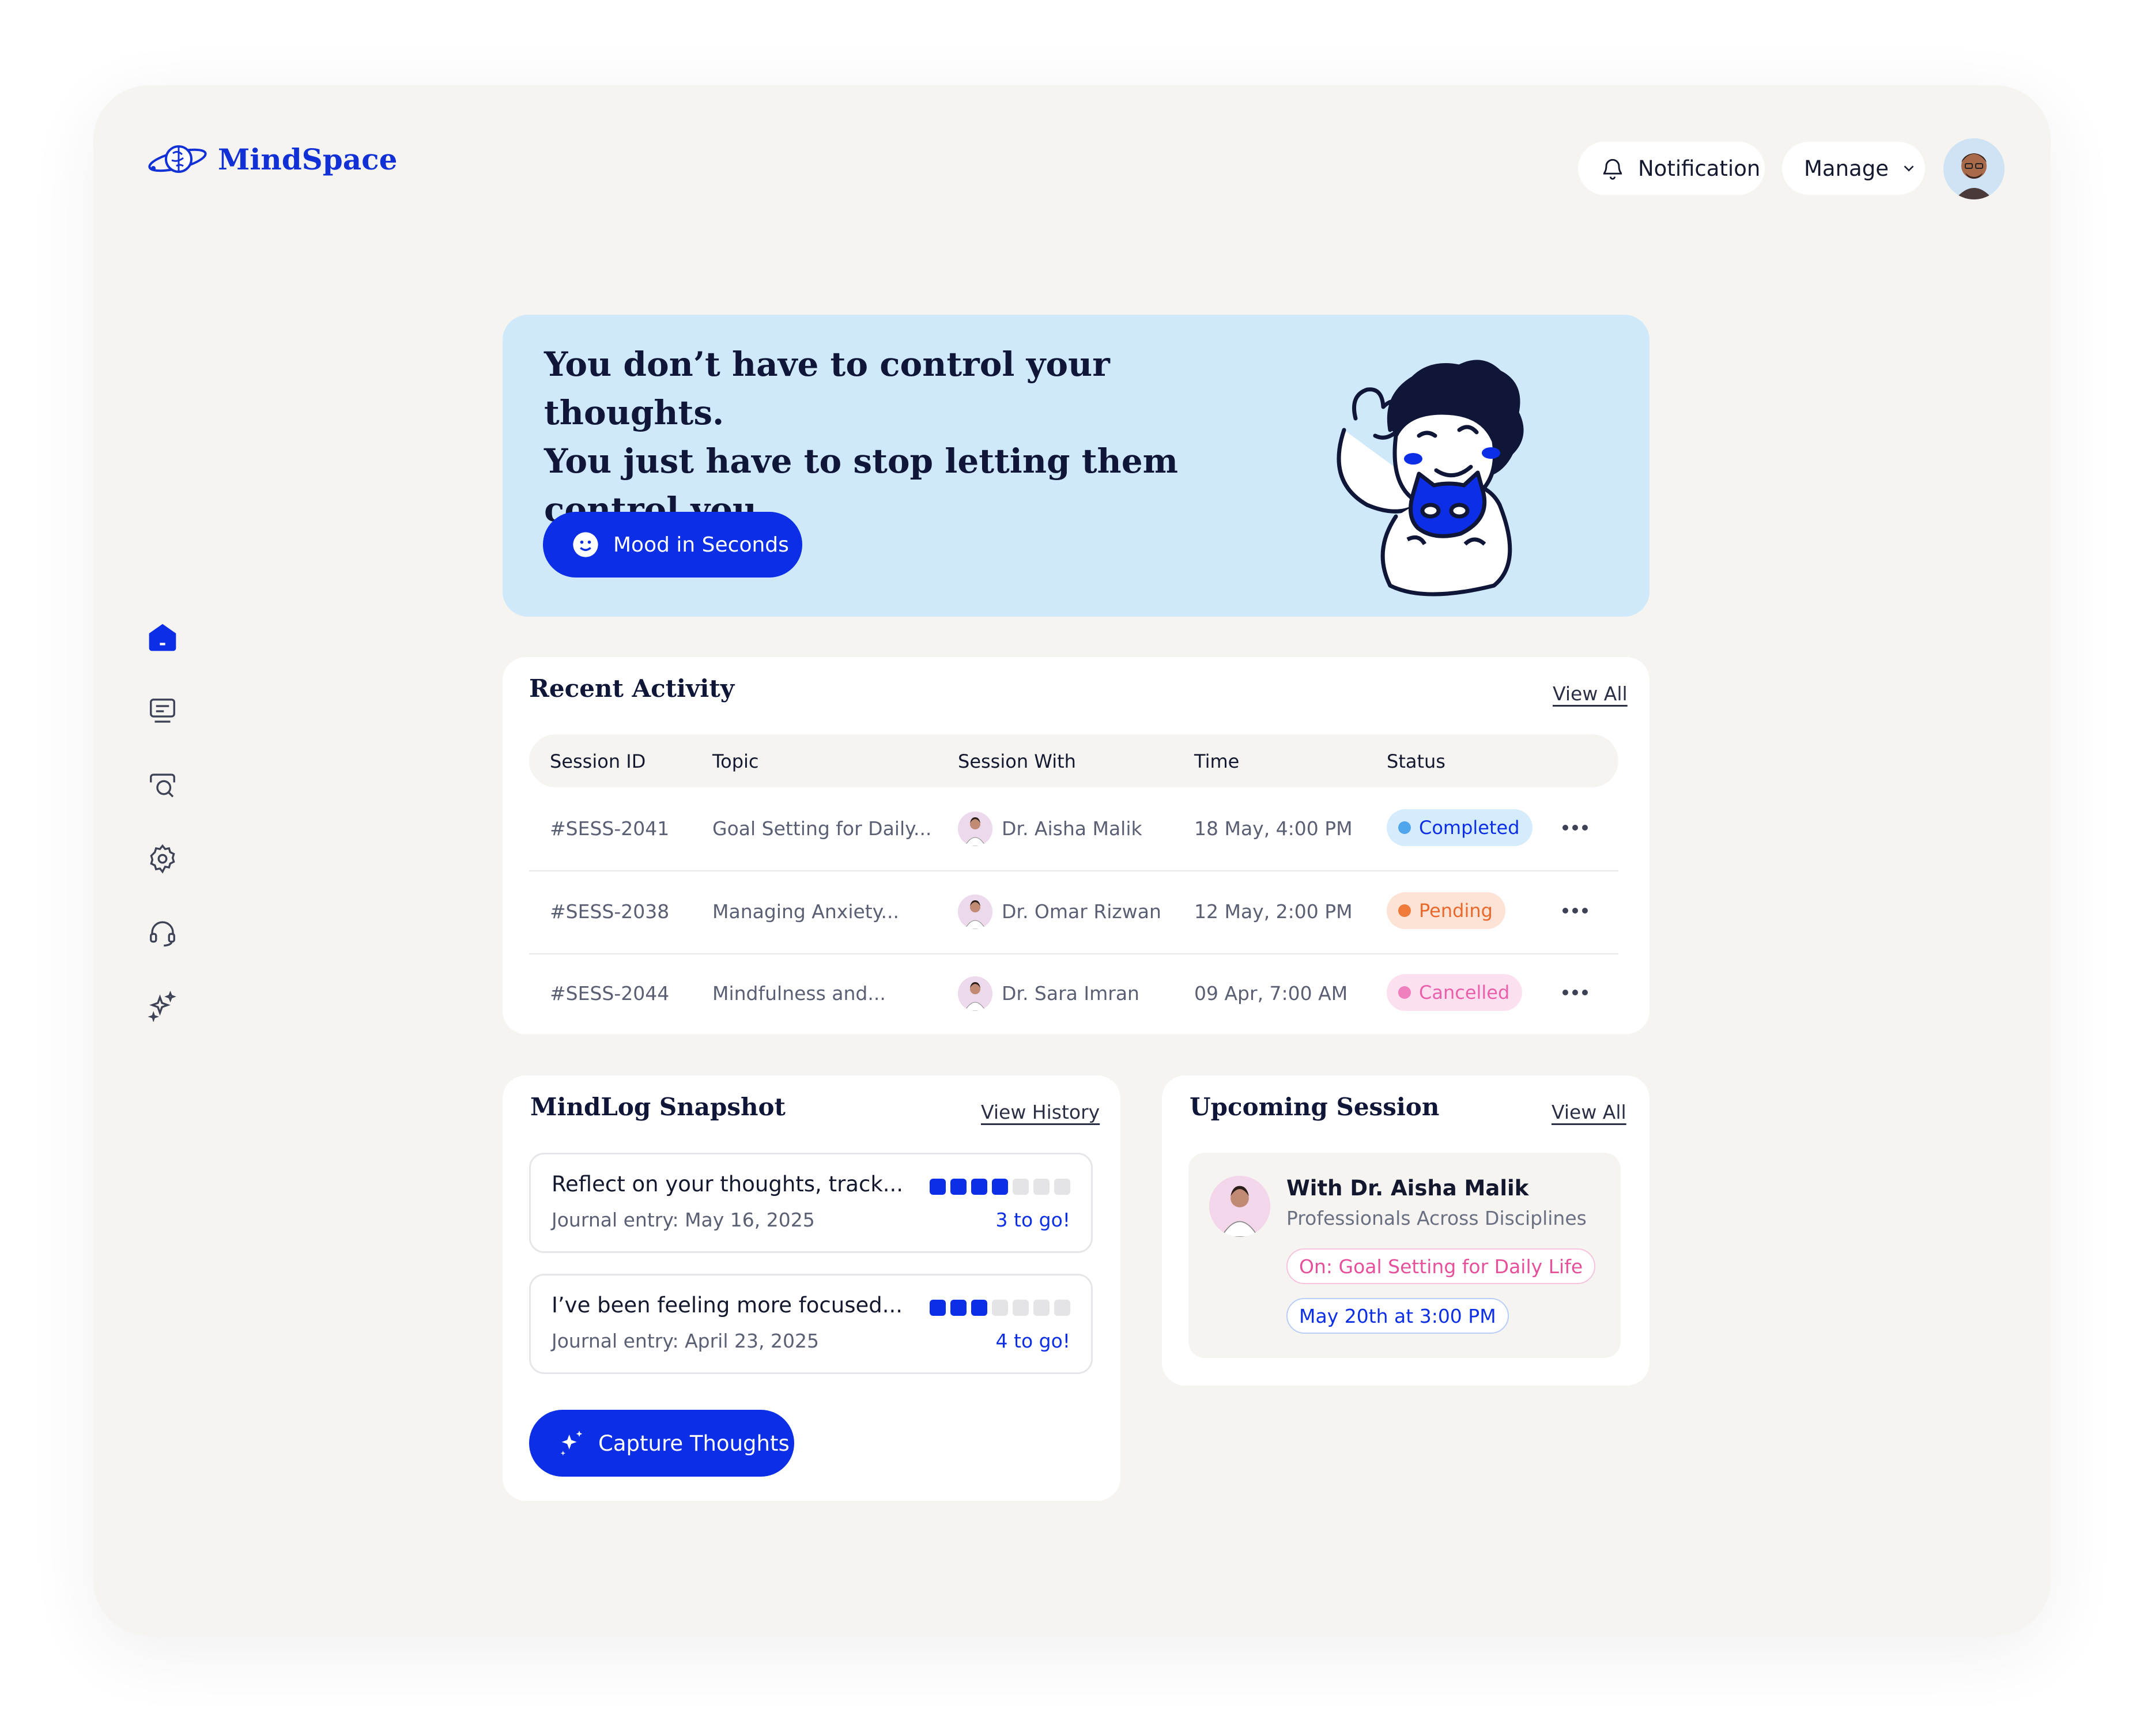  I want to click on column-header: Status, so click(1416, 761).